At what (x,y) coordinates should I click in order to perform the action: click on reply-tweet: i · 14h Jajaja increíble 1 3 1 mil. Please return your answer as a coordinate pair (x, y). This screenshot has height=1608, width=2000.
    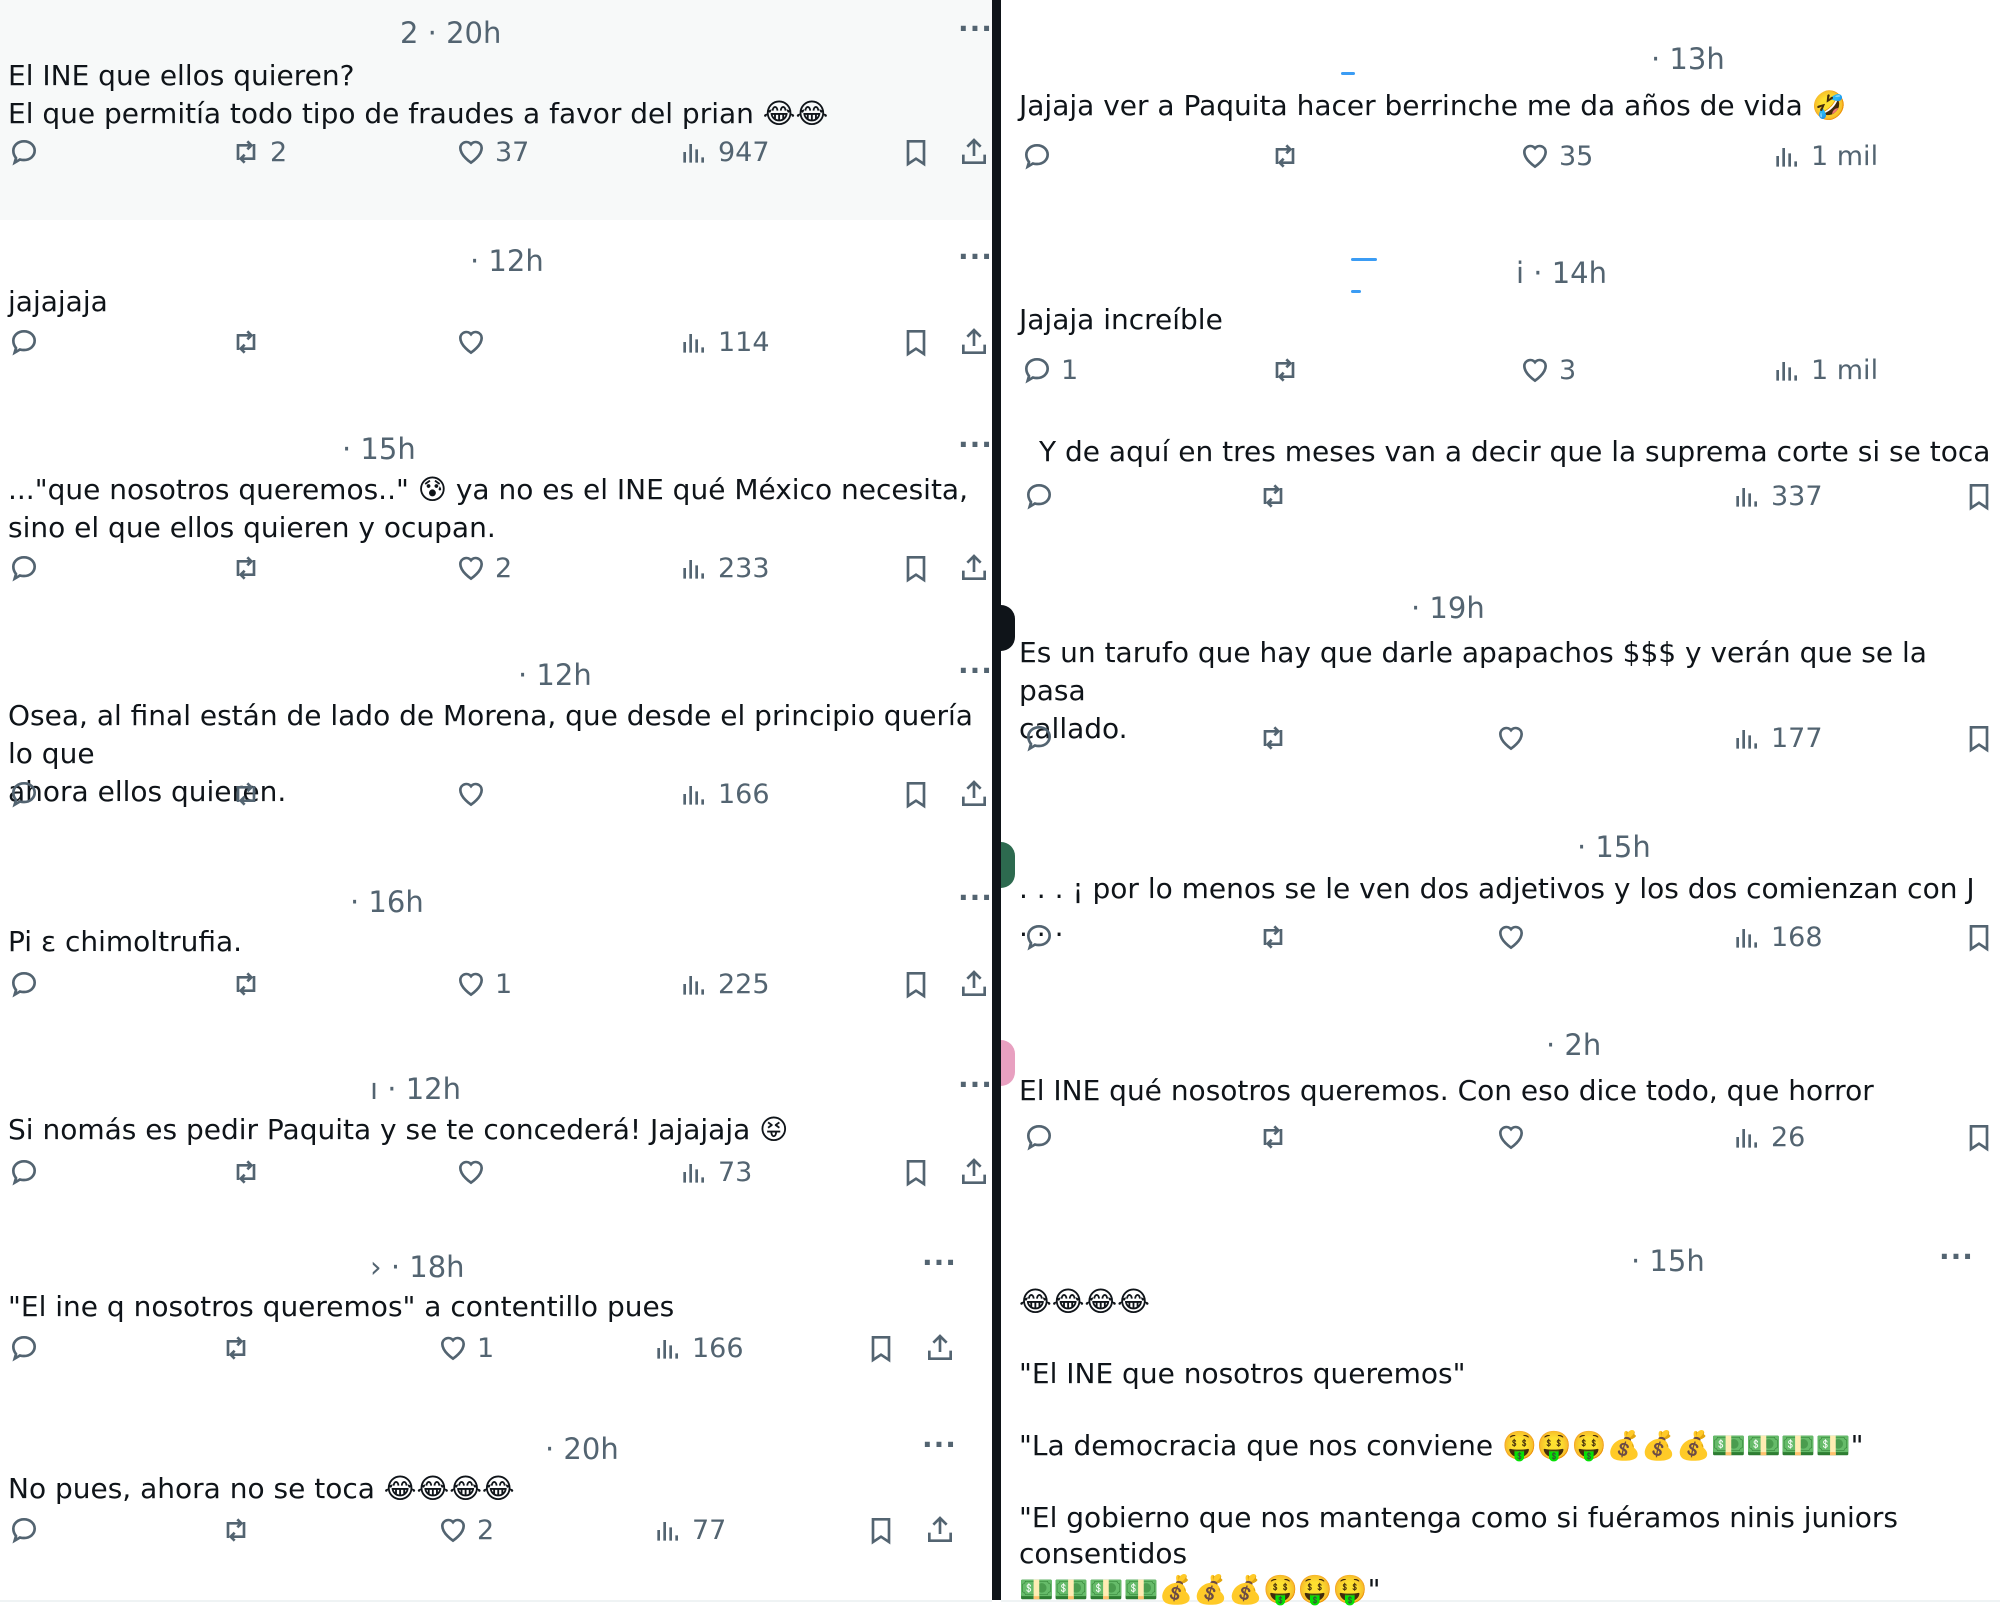
    Looking at the image, I should click on (1500, 323).